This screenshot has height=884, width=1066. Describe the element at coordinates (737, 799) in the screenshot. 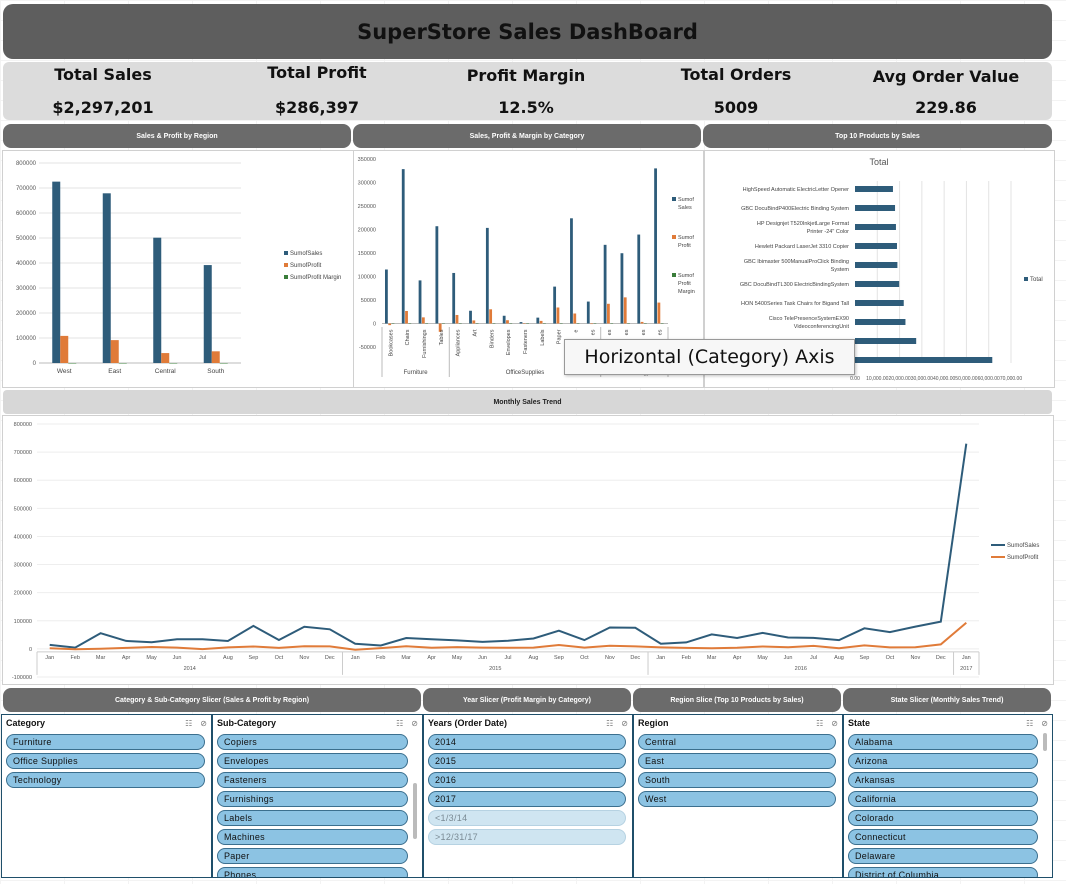

I see `slicer-item: West` at that location.